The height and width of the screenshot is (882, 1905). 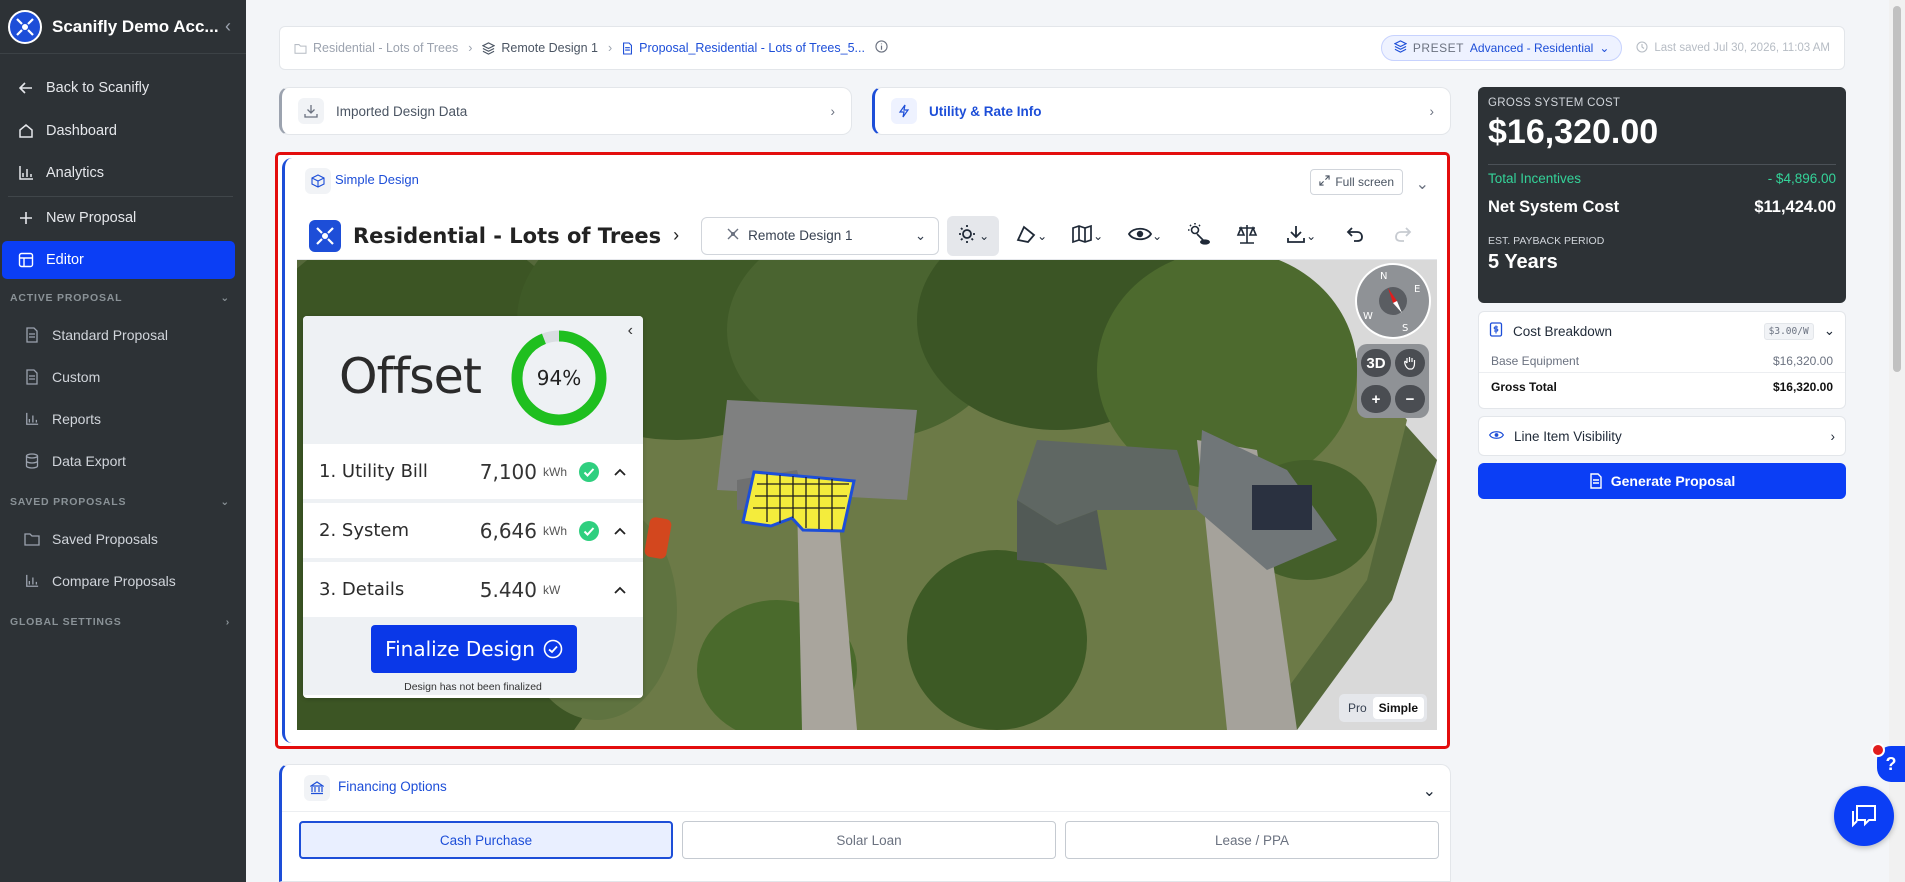 What do you see at coordinates (474, 649) in the screenshot?
I see `finalize-design-button: Finalize Design` at bounding box center [474, 649].